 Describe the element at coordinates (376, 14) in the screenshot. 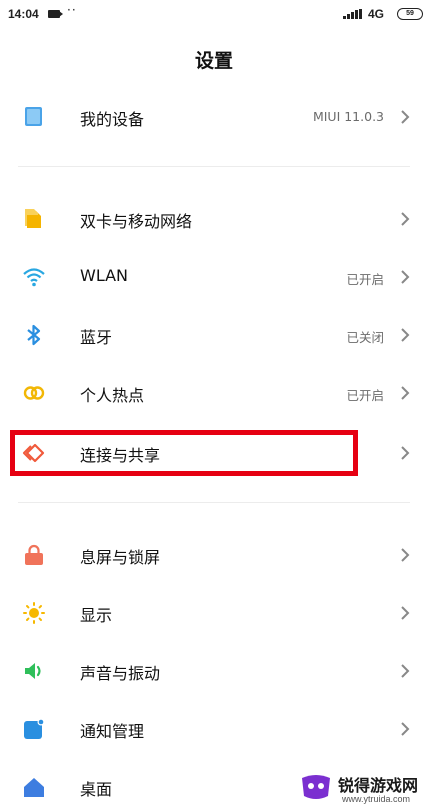

I see `network-type: 4G` at that location.